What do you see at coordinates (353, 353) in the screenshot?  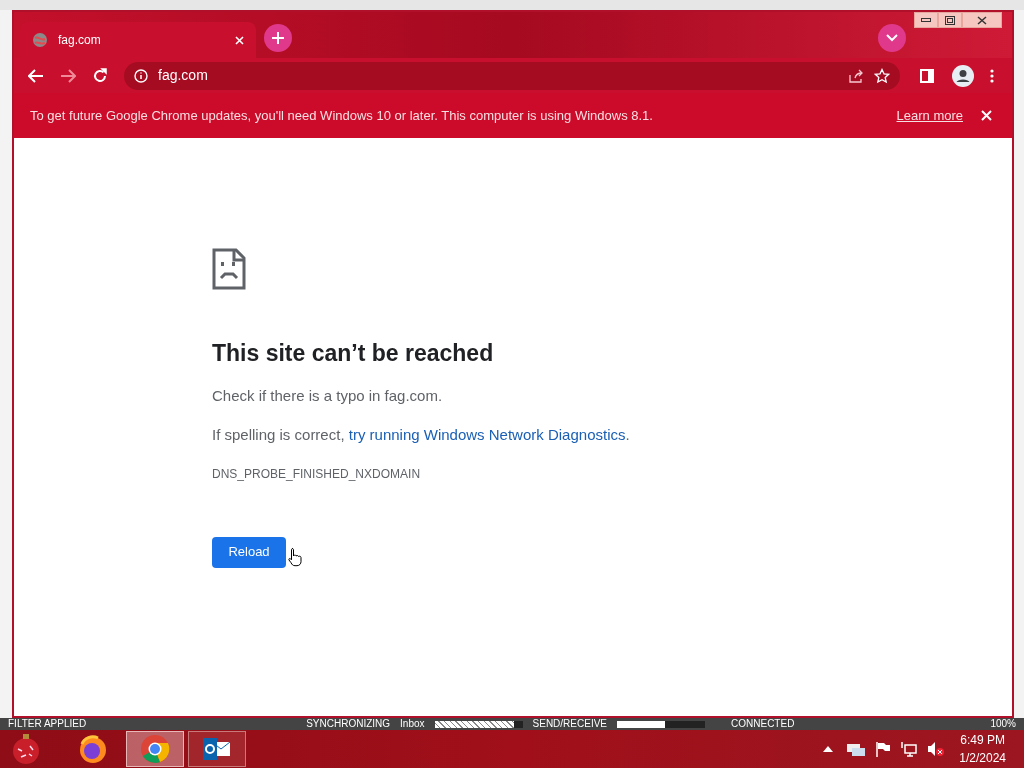 I see `error-heading: This site can’t be reached` at bounding box center [353, 353].